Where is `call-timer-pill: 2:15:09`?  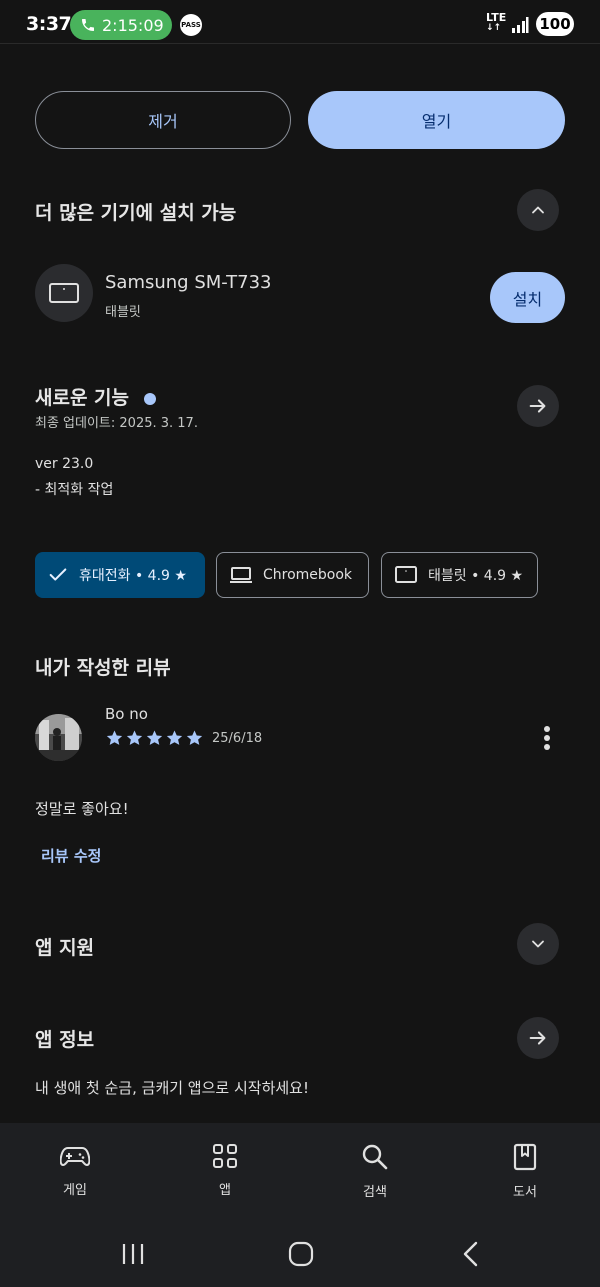 call-timer-pill: 2:15:09 is located at coordinates (121, 25).